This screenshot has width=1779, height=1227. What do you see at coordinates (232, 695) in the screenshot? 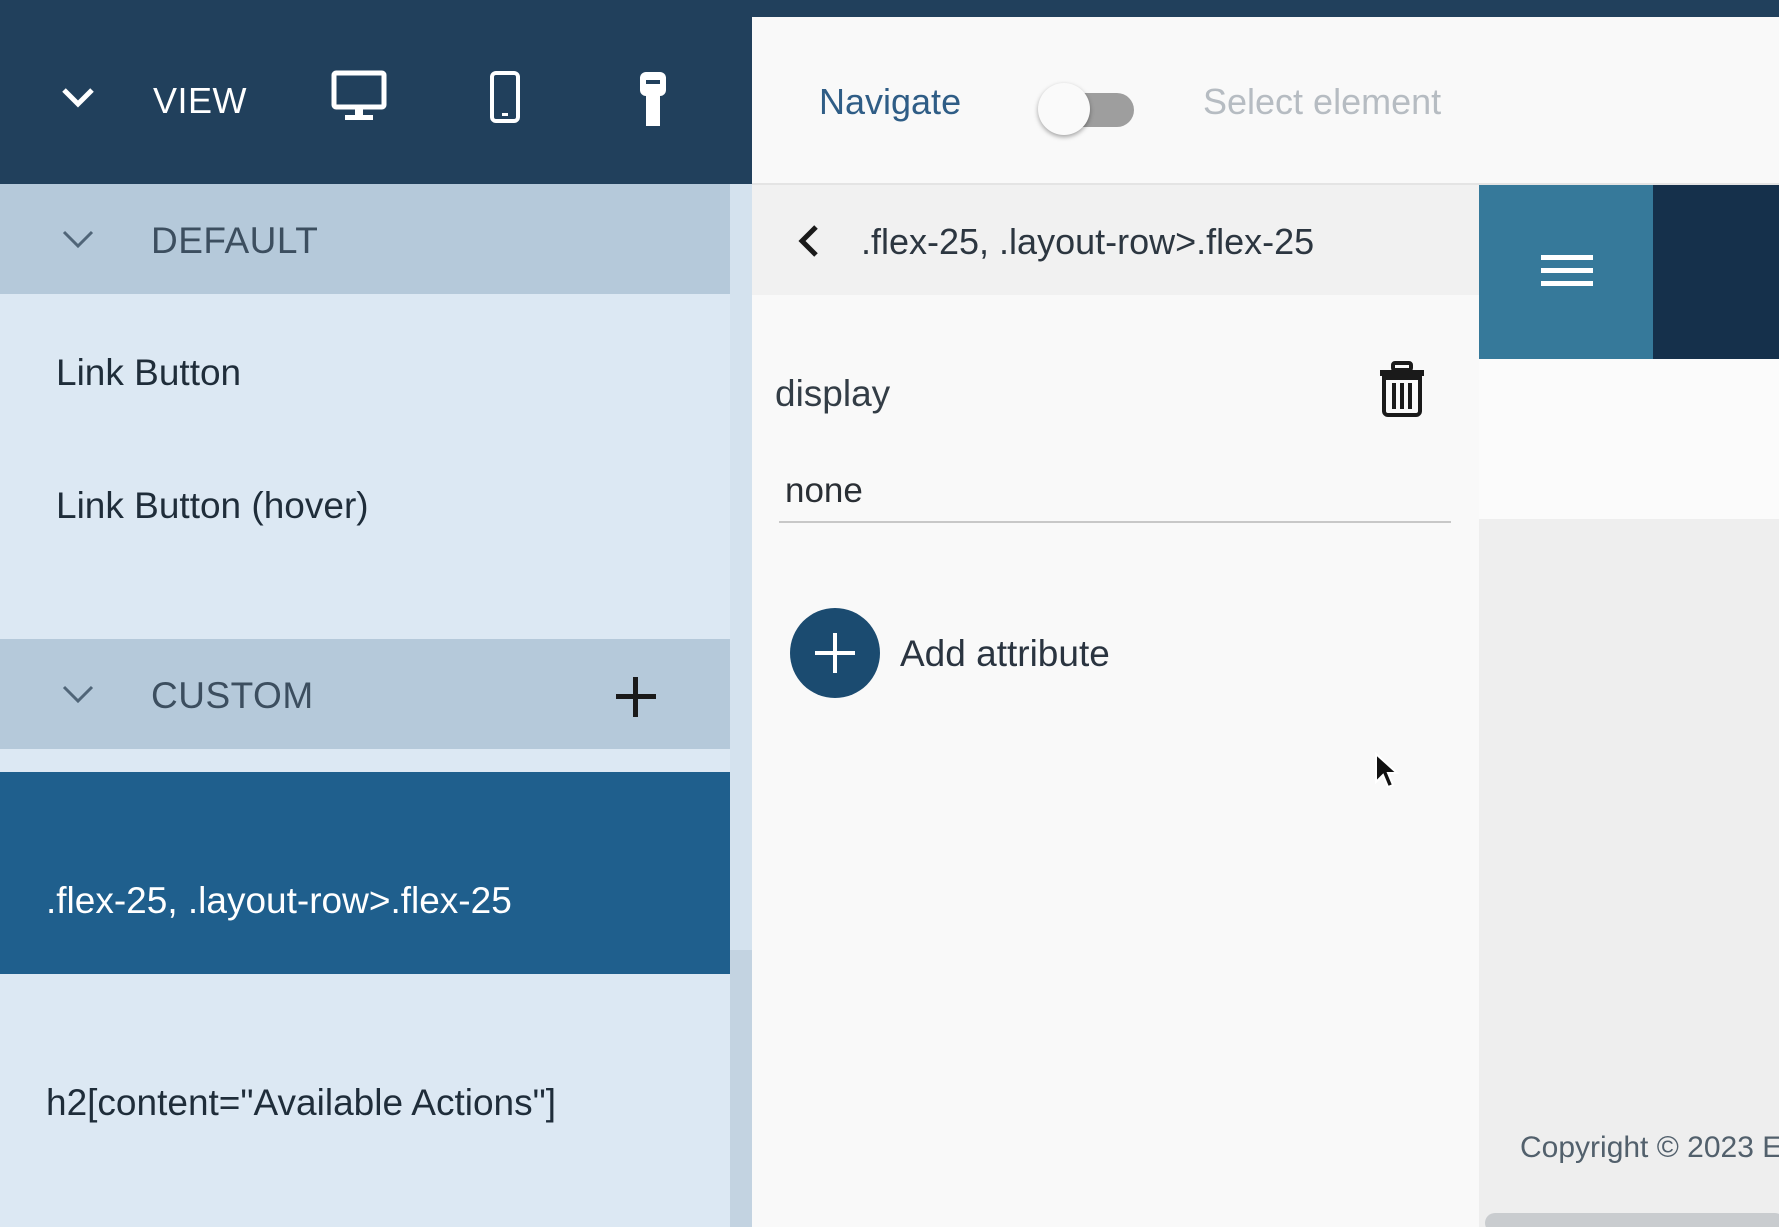
I see `section-custom-label: CUSTOM` at bounding box center [232, 695].